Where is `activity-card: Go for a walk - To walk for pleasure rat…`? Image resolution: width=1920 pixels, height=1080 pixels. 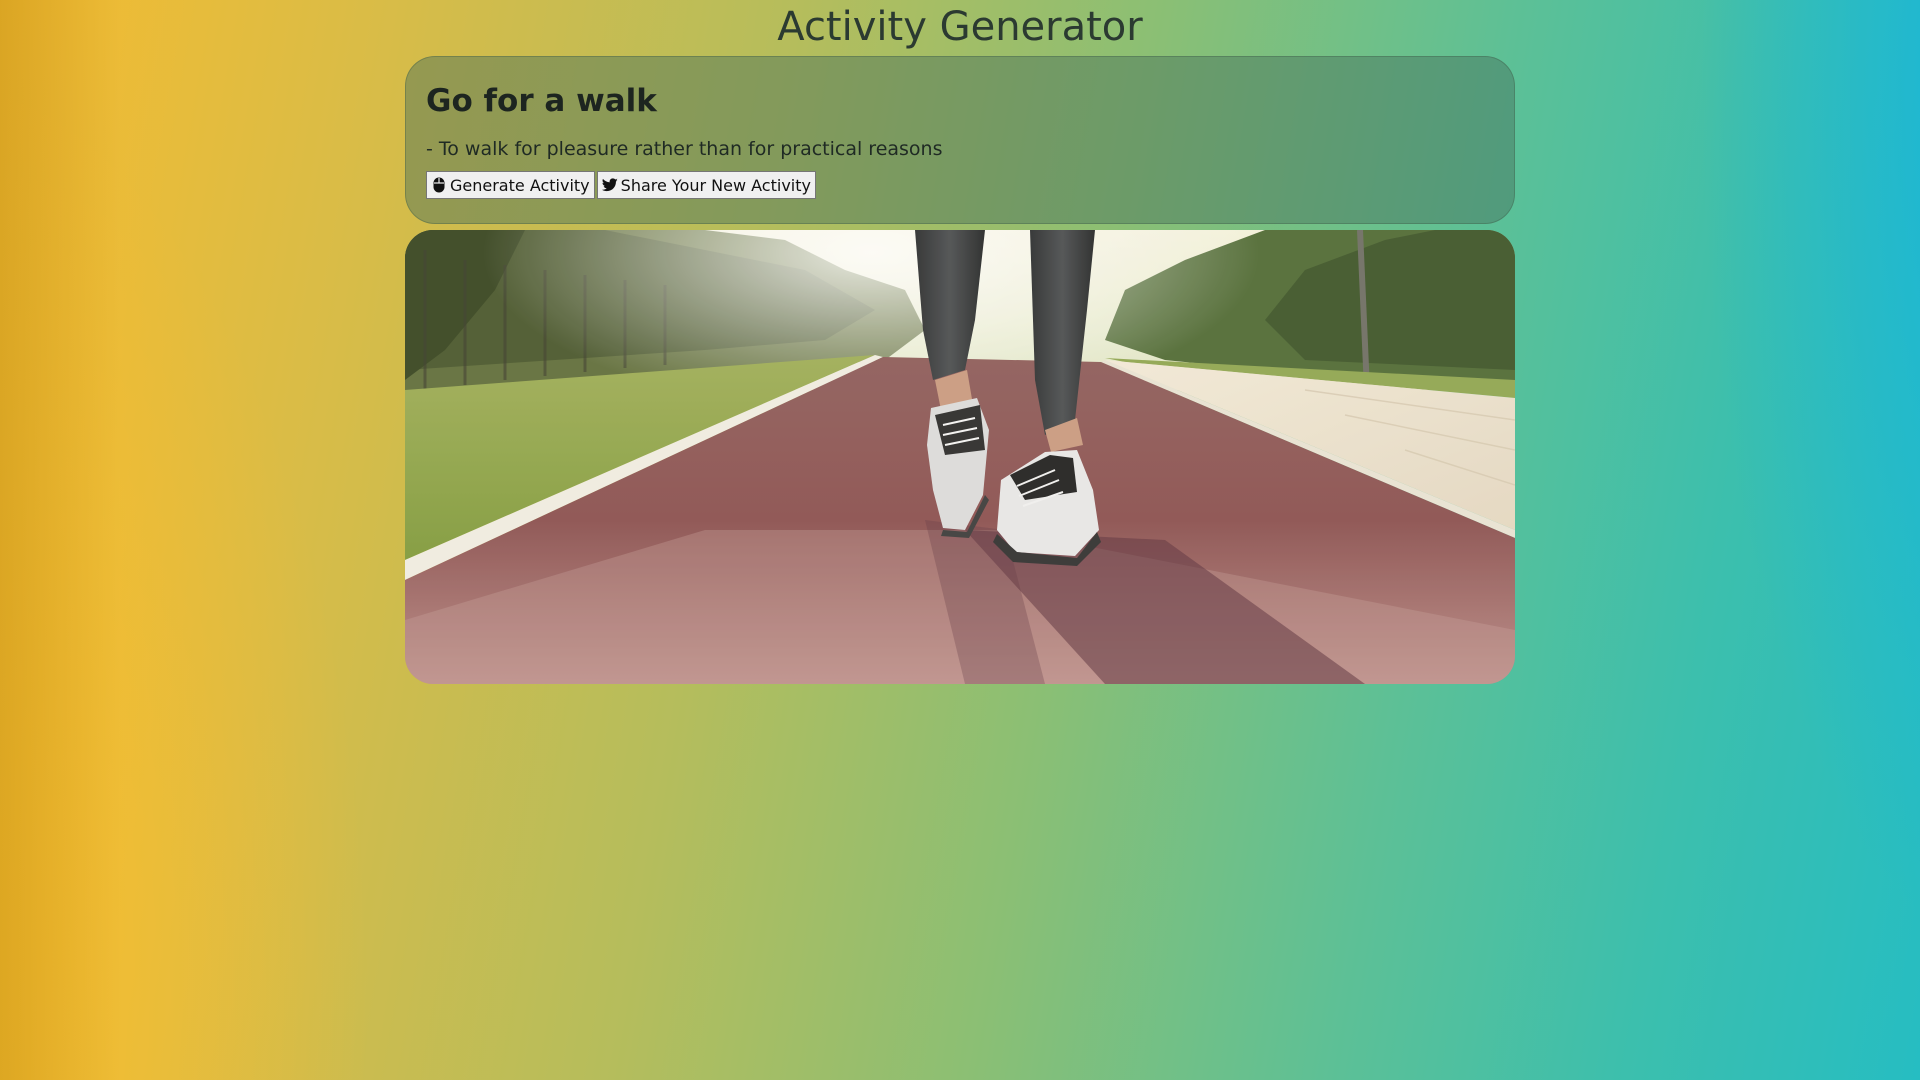
activity-card: Go for a walk - To walk for pleasure rat… is located at coordinates (960, 140).